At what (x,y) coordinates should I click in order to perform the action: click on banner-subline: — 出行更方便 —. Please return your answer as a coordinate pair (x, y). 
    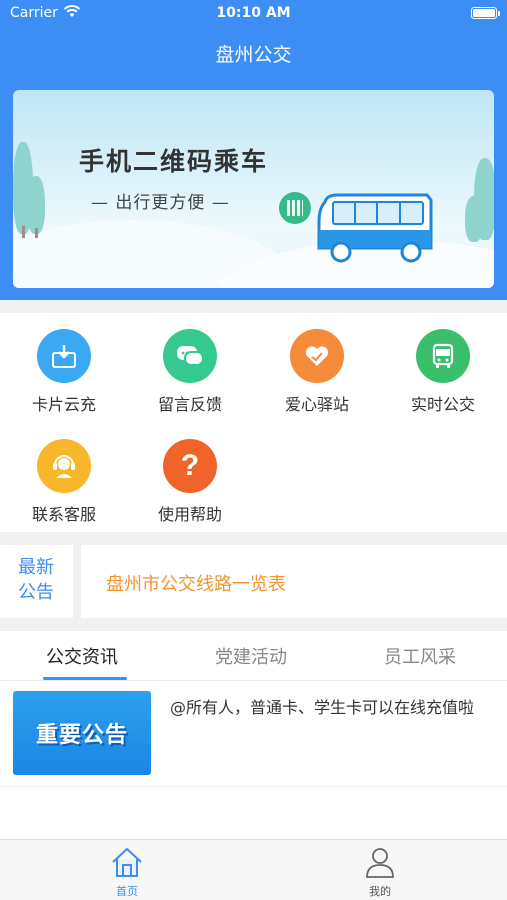
    Looking at the image, I should click on (160, 203).